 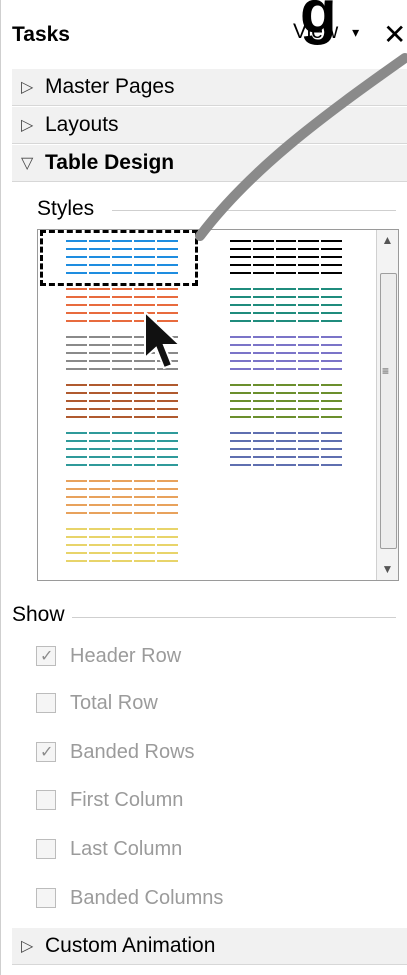 I want to click on view-menu-button: View ▾, so click(x=326, y=32).